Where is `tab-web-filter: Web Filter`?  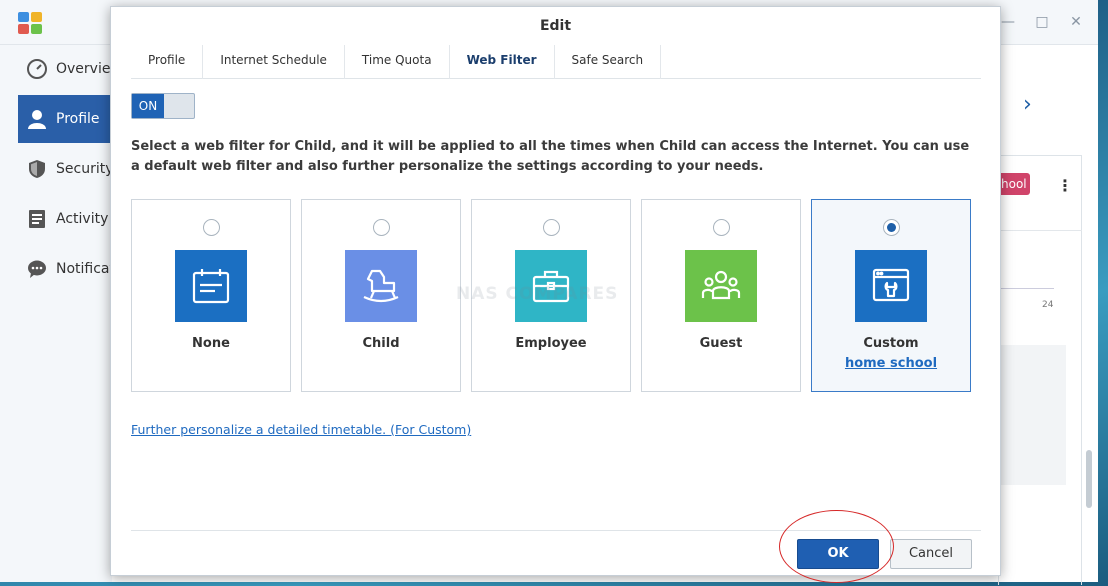
tab-web-filter: Web Filter is located at coordinates (502, 62).